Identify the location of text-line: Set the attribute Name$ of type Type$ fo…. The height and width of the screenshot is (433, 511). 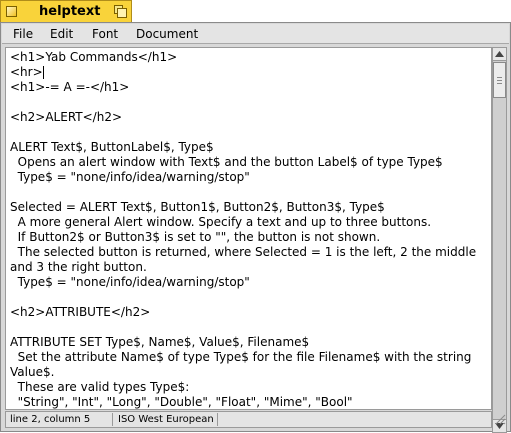
(241, 357).